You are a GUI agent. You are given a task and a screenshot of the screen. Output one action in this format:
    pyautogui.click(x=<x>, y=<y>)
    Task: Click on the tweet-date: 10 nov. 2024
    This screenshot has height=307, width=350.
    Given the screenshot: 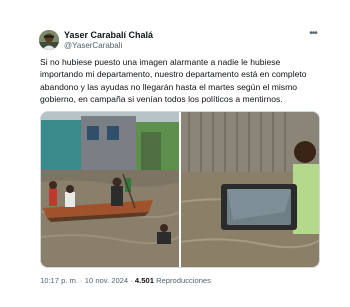 What is the action you would take?
    pyautogui.click(x=106, y=280)
    